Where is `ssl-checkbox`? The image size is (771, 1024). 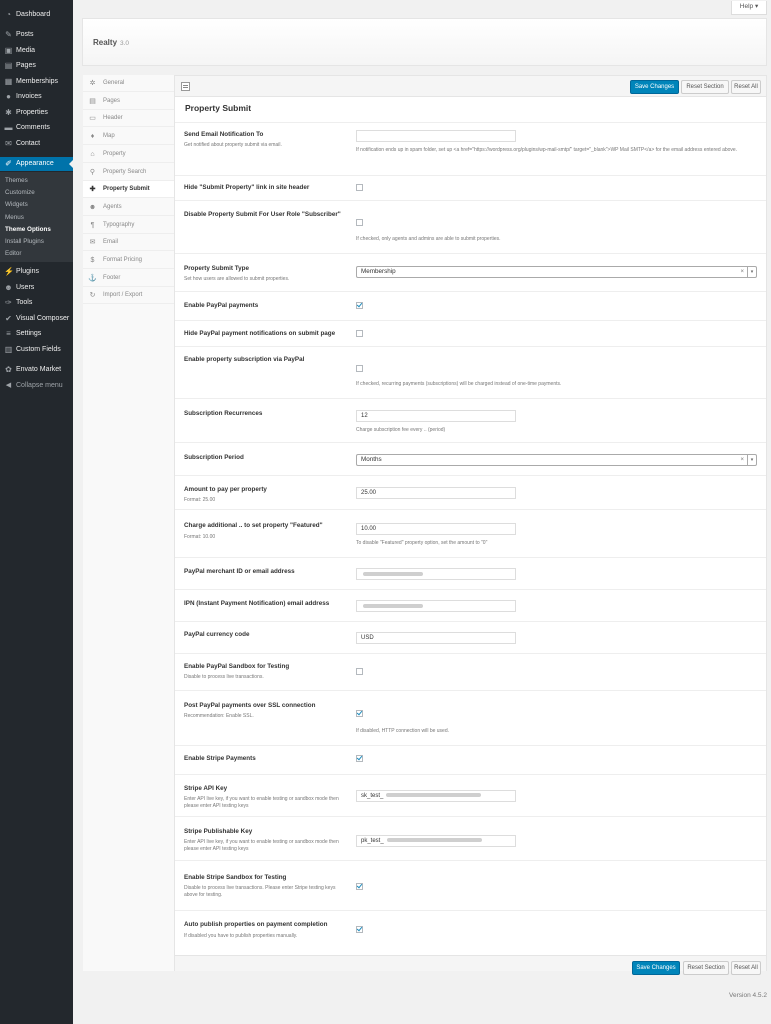
ssl-checkbox is located at coordinates (359, 713).